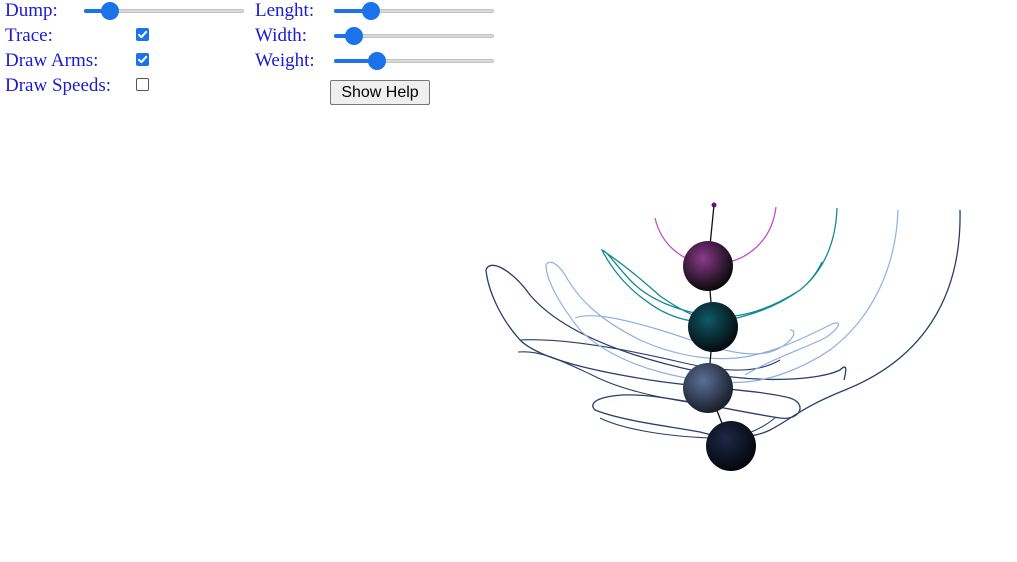 The image size is (1017, 562). Describe the element at coordinates (714, 205) in the screenshot. I see `pivot-point` at that location.